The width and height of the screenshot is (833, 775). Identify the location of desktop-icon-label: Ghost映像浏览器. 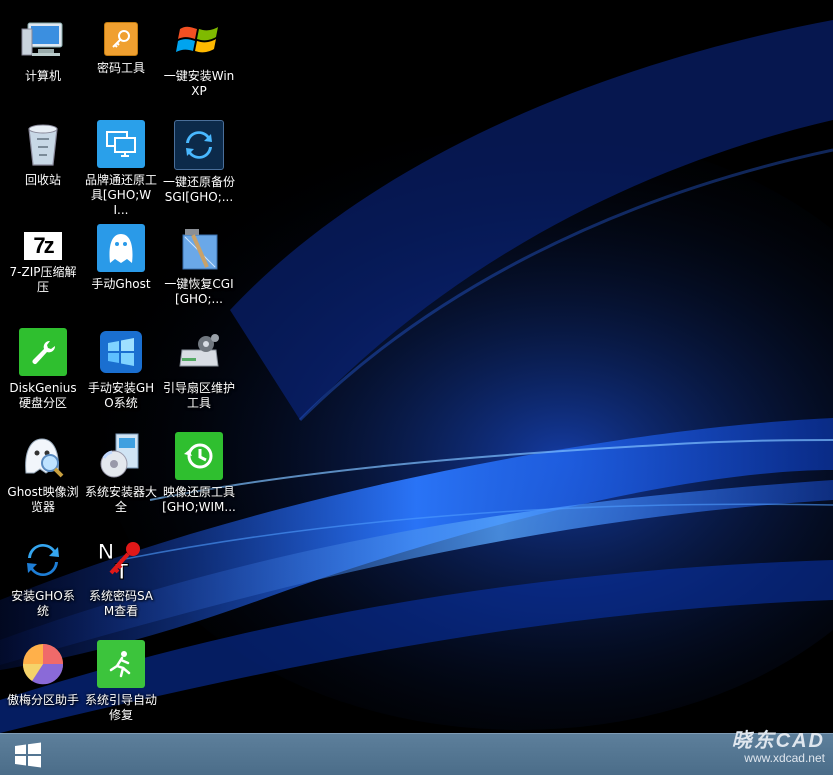
(43, 499).